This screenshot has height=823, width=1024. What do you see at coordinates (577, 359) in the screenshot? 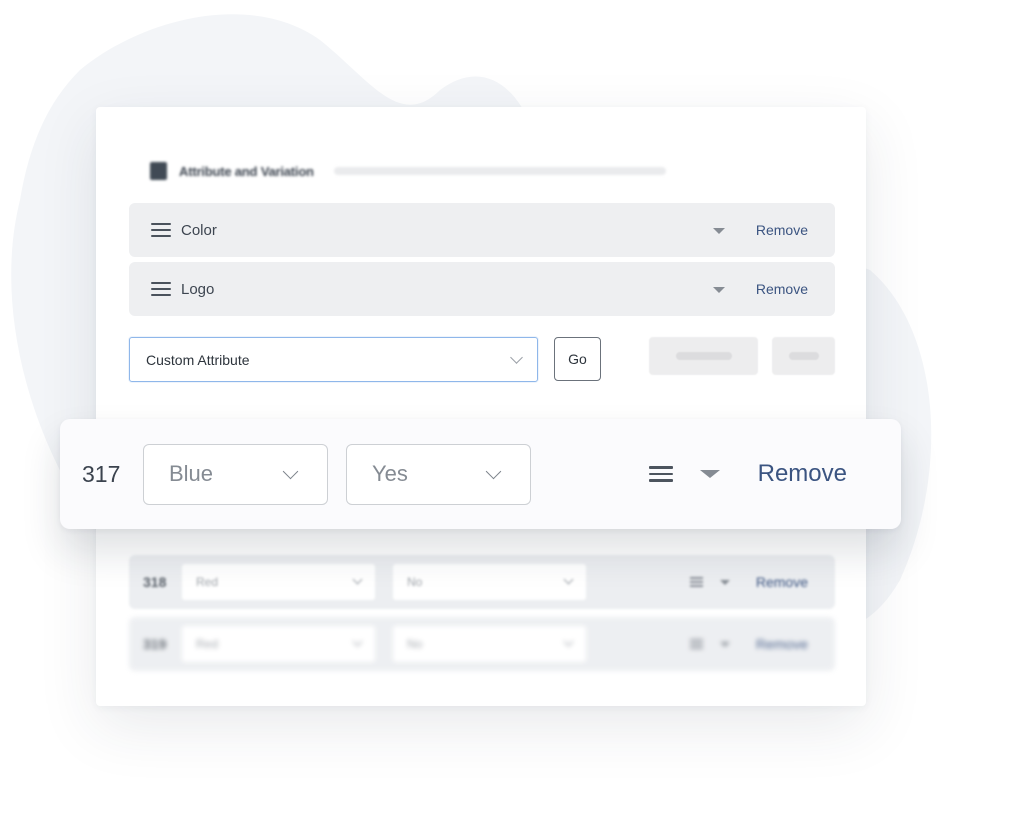
I see `go-button: Go` at bounding box center [577, 359].